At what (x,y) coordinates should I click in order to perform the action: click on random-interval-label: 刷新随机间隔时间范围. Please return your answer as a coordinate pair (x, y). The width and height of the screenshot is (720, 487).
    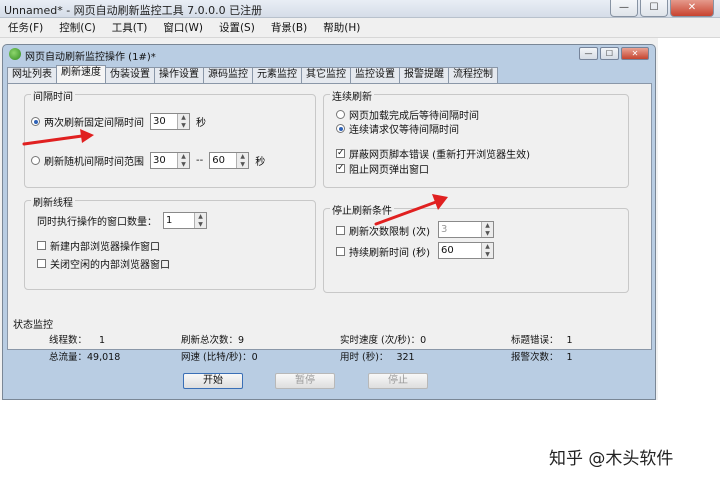
    Looking at the image, I should click on (94, 162).